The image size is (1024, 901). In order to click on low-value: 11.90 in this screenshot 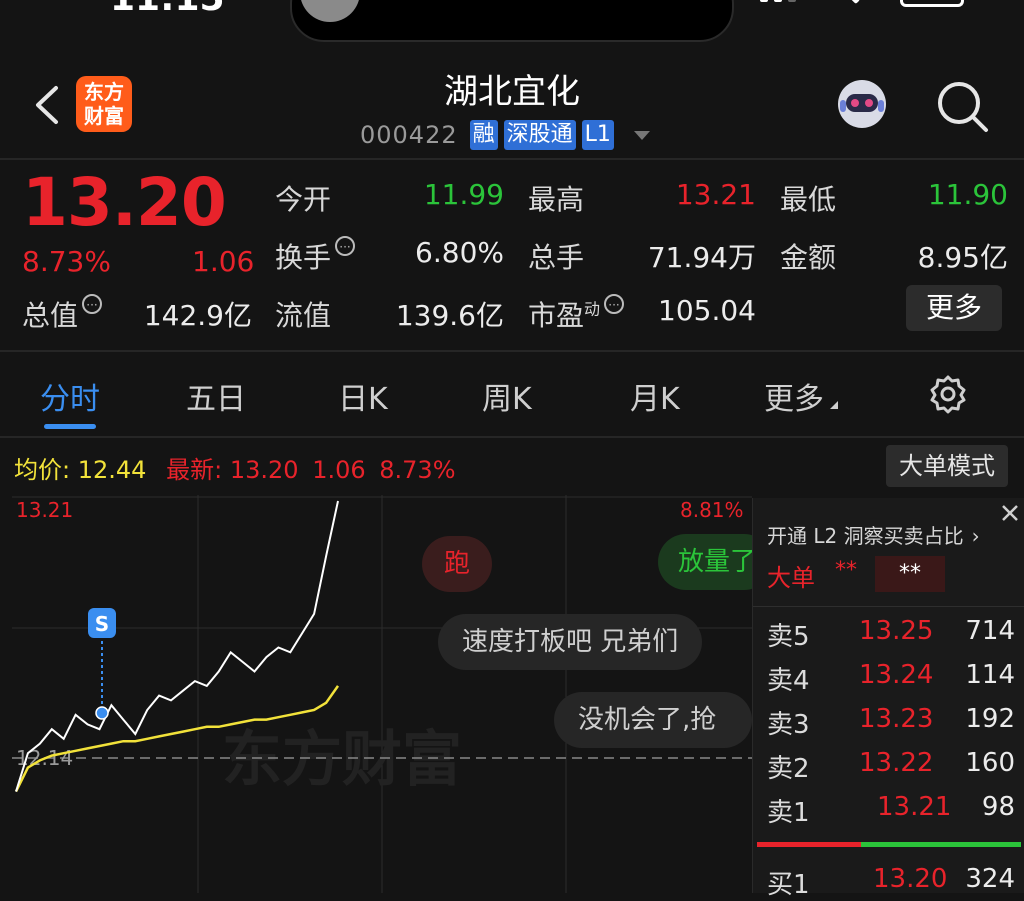, I will do `click(967, 194)`.